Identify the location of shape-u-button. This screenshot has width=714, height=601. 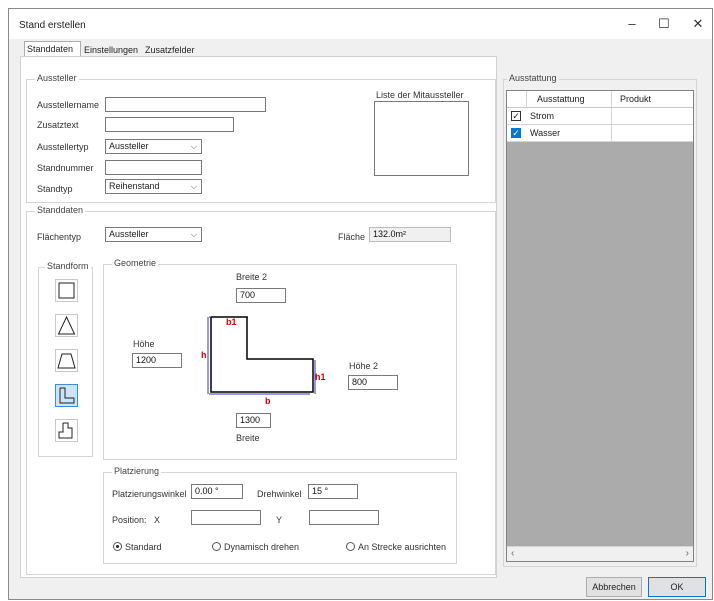
(66, 430).